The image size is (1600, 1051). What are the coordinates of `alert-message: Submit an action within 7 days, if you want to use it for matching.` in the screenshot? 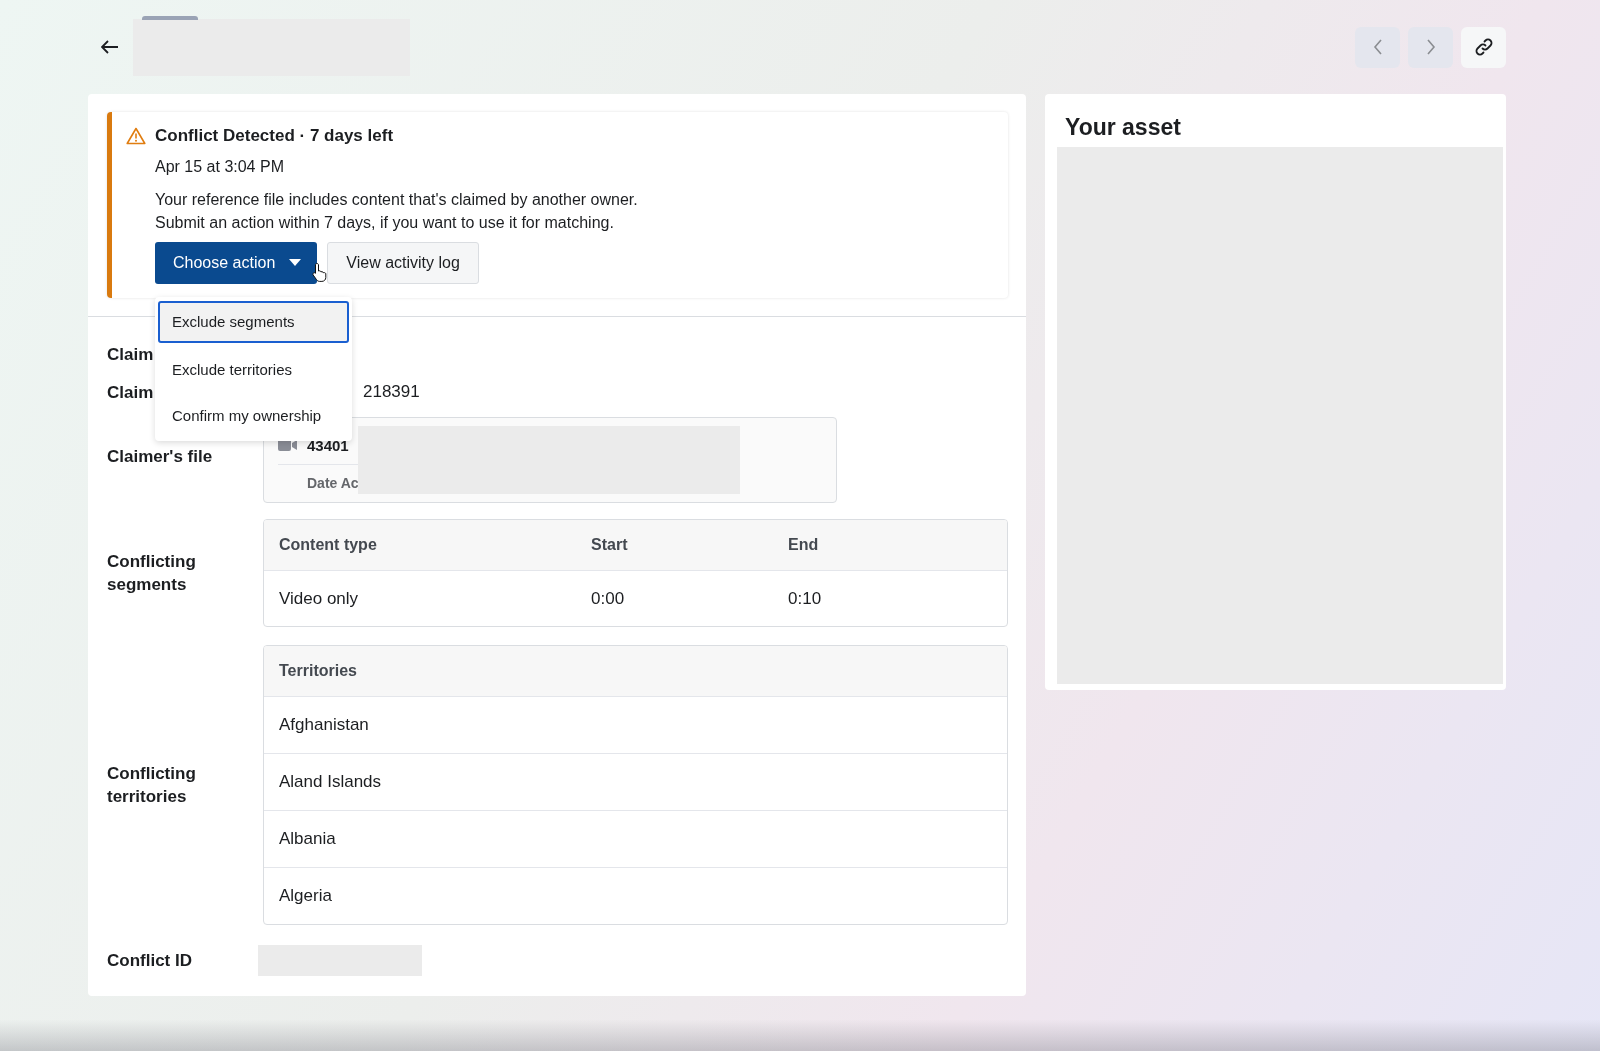 It's located at (385, 223).